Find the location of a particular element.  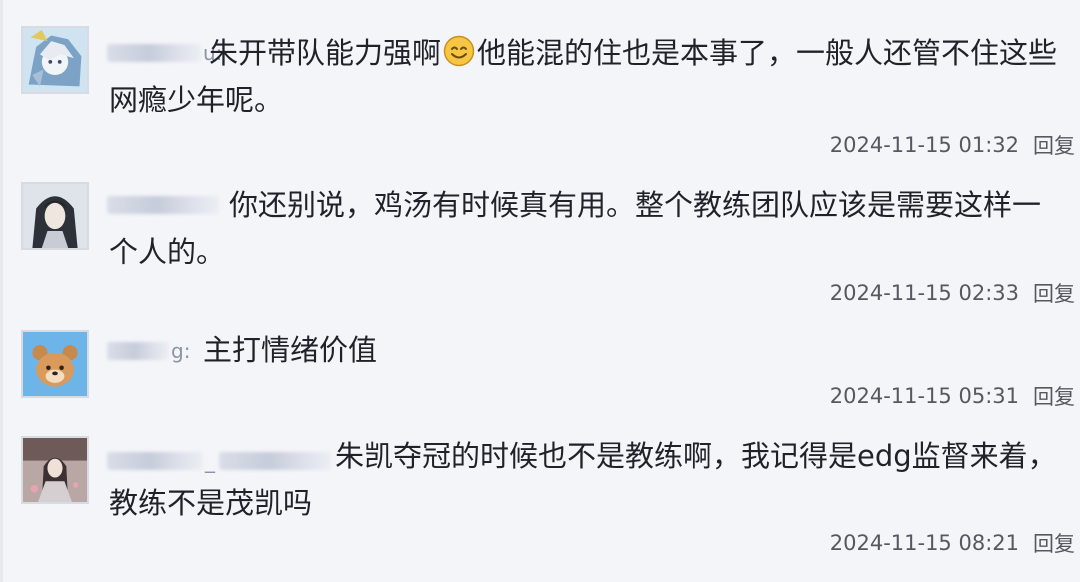

timestamp: 2024-11-15 01:32 is located at coordinates (924, 145).